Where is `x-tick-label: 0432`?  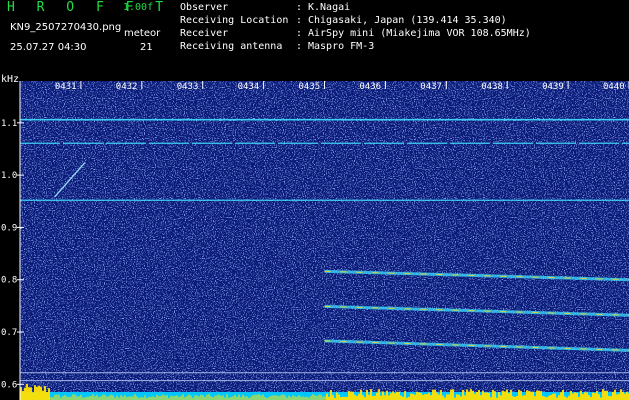
x-tick-label: 0432 is located at coordinates (127, 87).